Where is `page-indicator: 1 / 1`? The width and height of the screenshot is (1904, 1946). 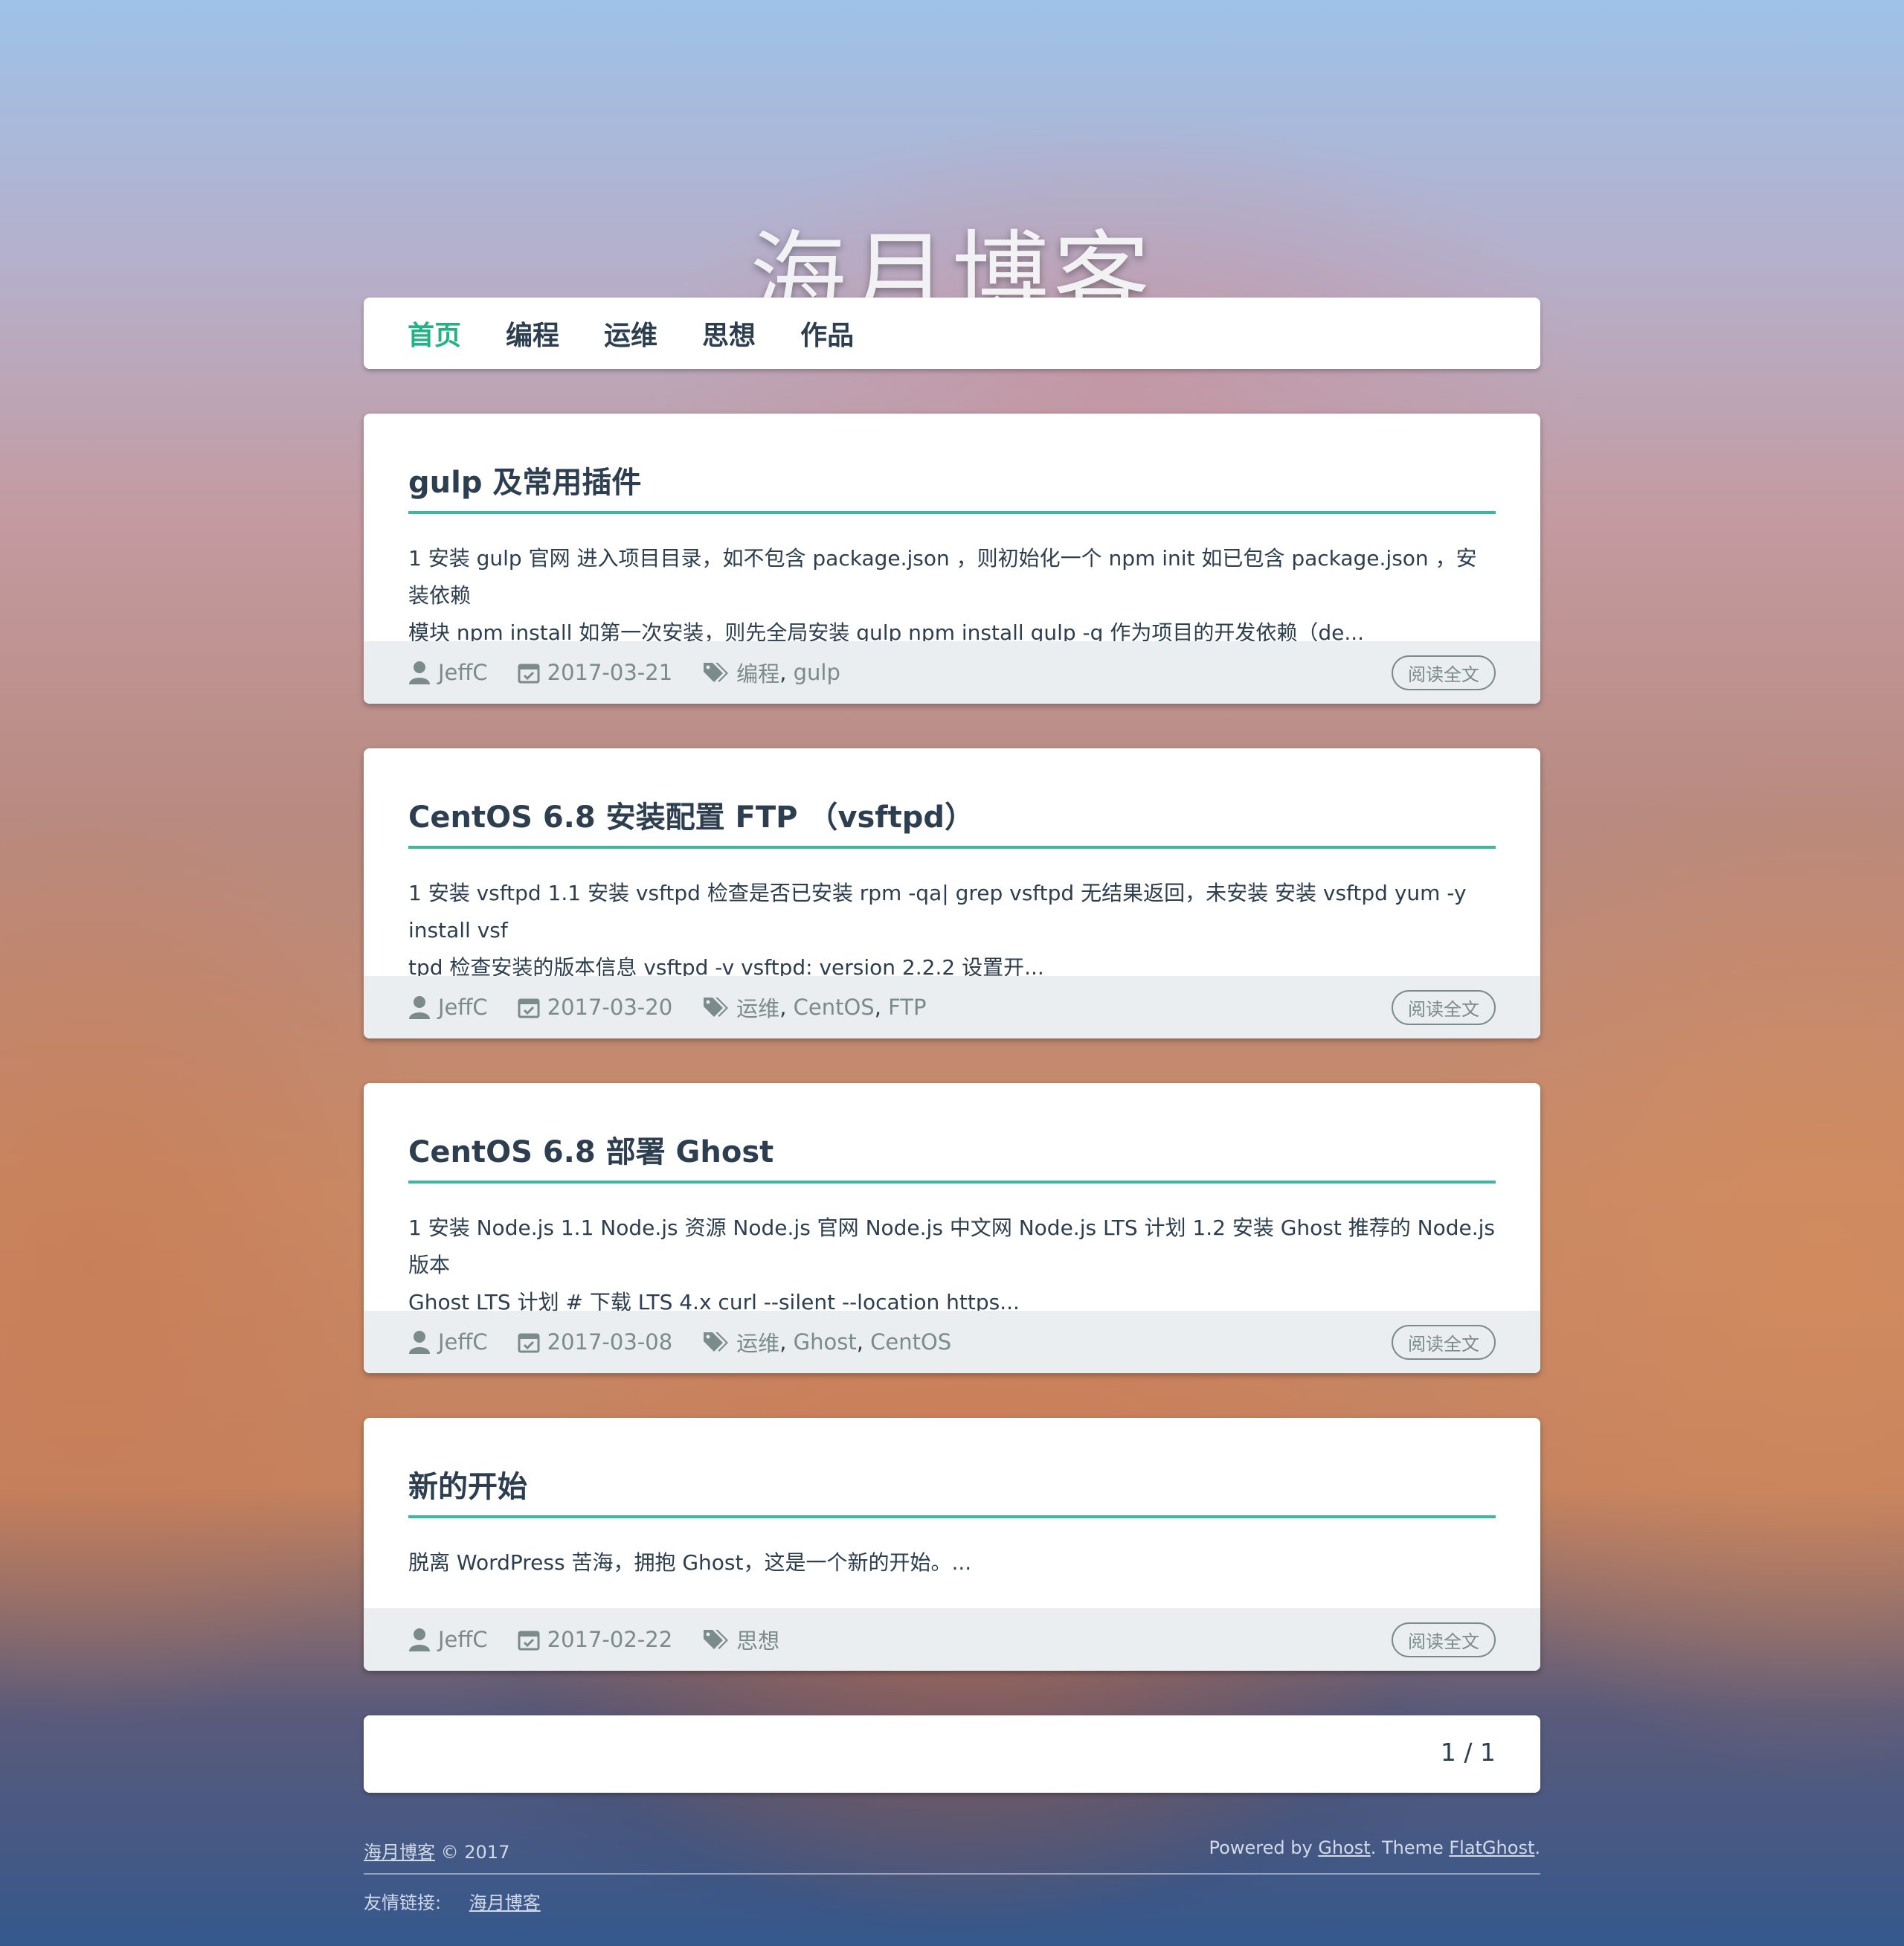
page-indicator: 1 / 1 is located at coordinates (1468, 1752).